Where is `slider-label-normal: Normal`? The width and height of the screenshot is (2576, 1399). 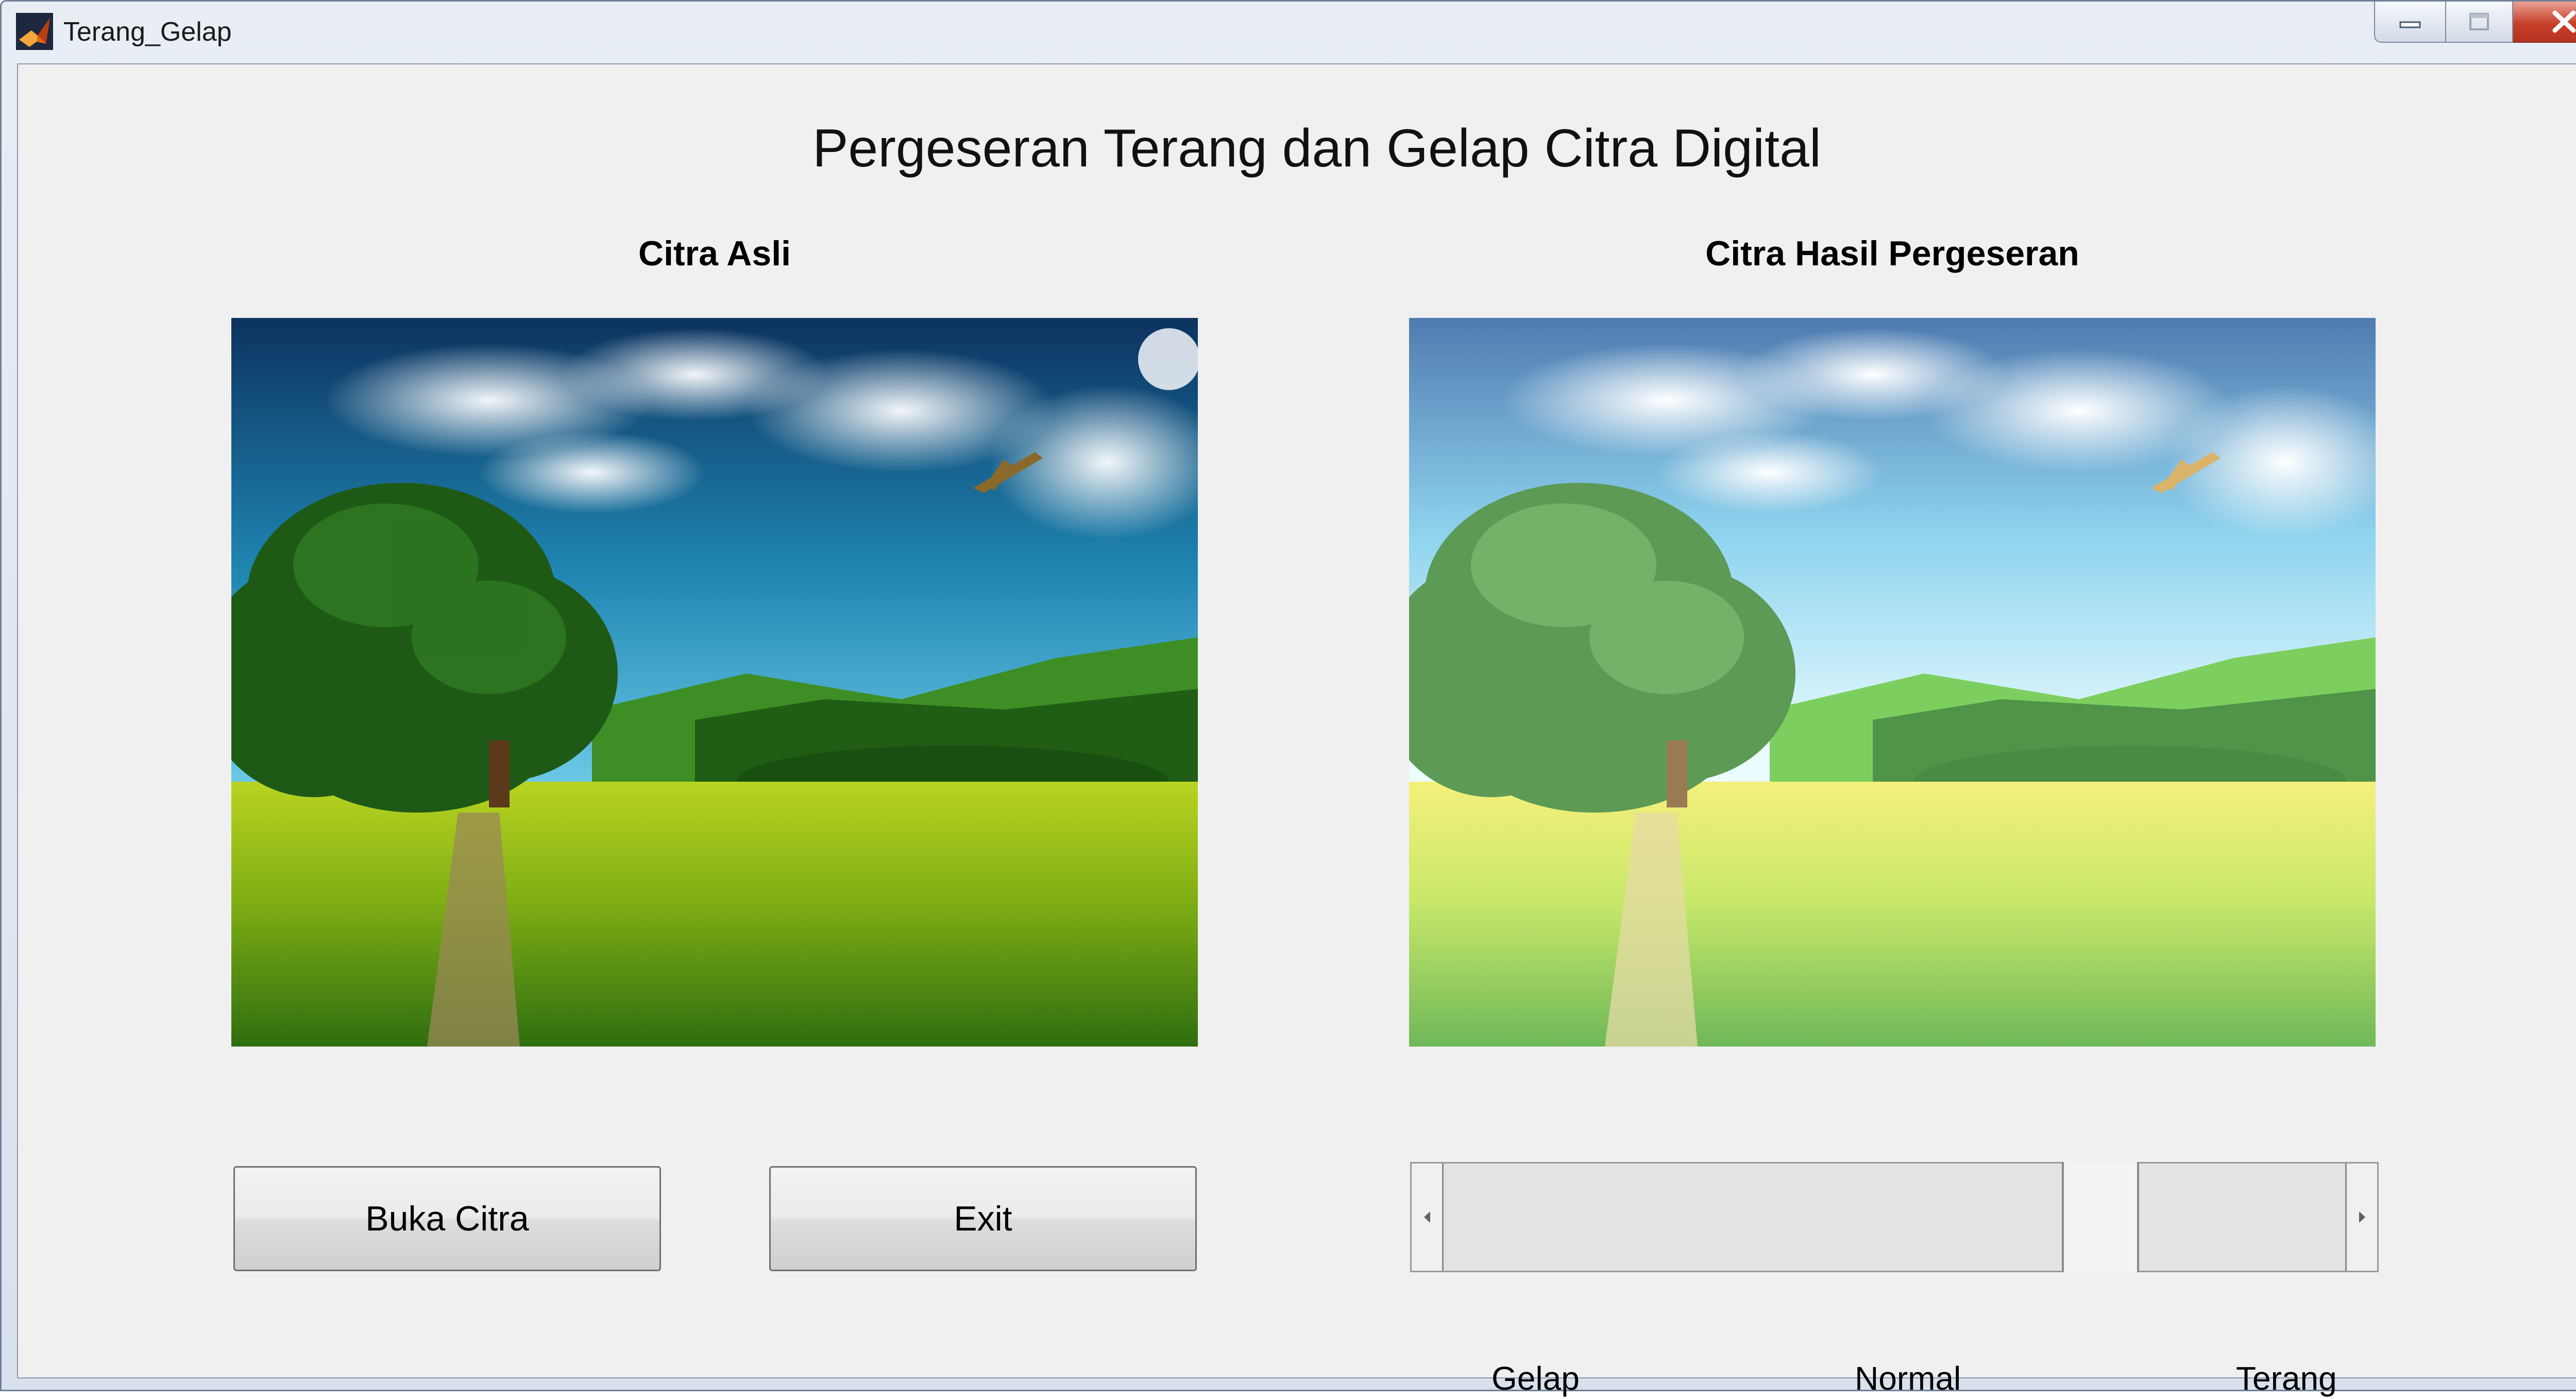
slider-label-normal: Normal is located at coordinates (1908, 1378).